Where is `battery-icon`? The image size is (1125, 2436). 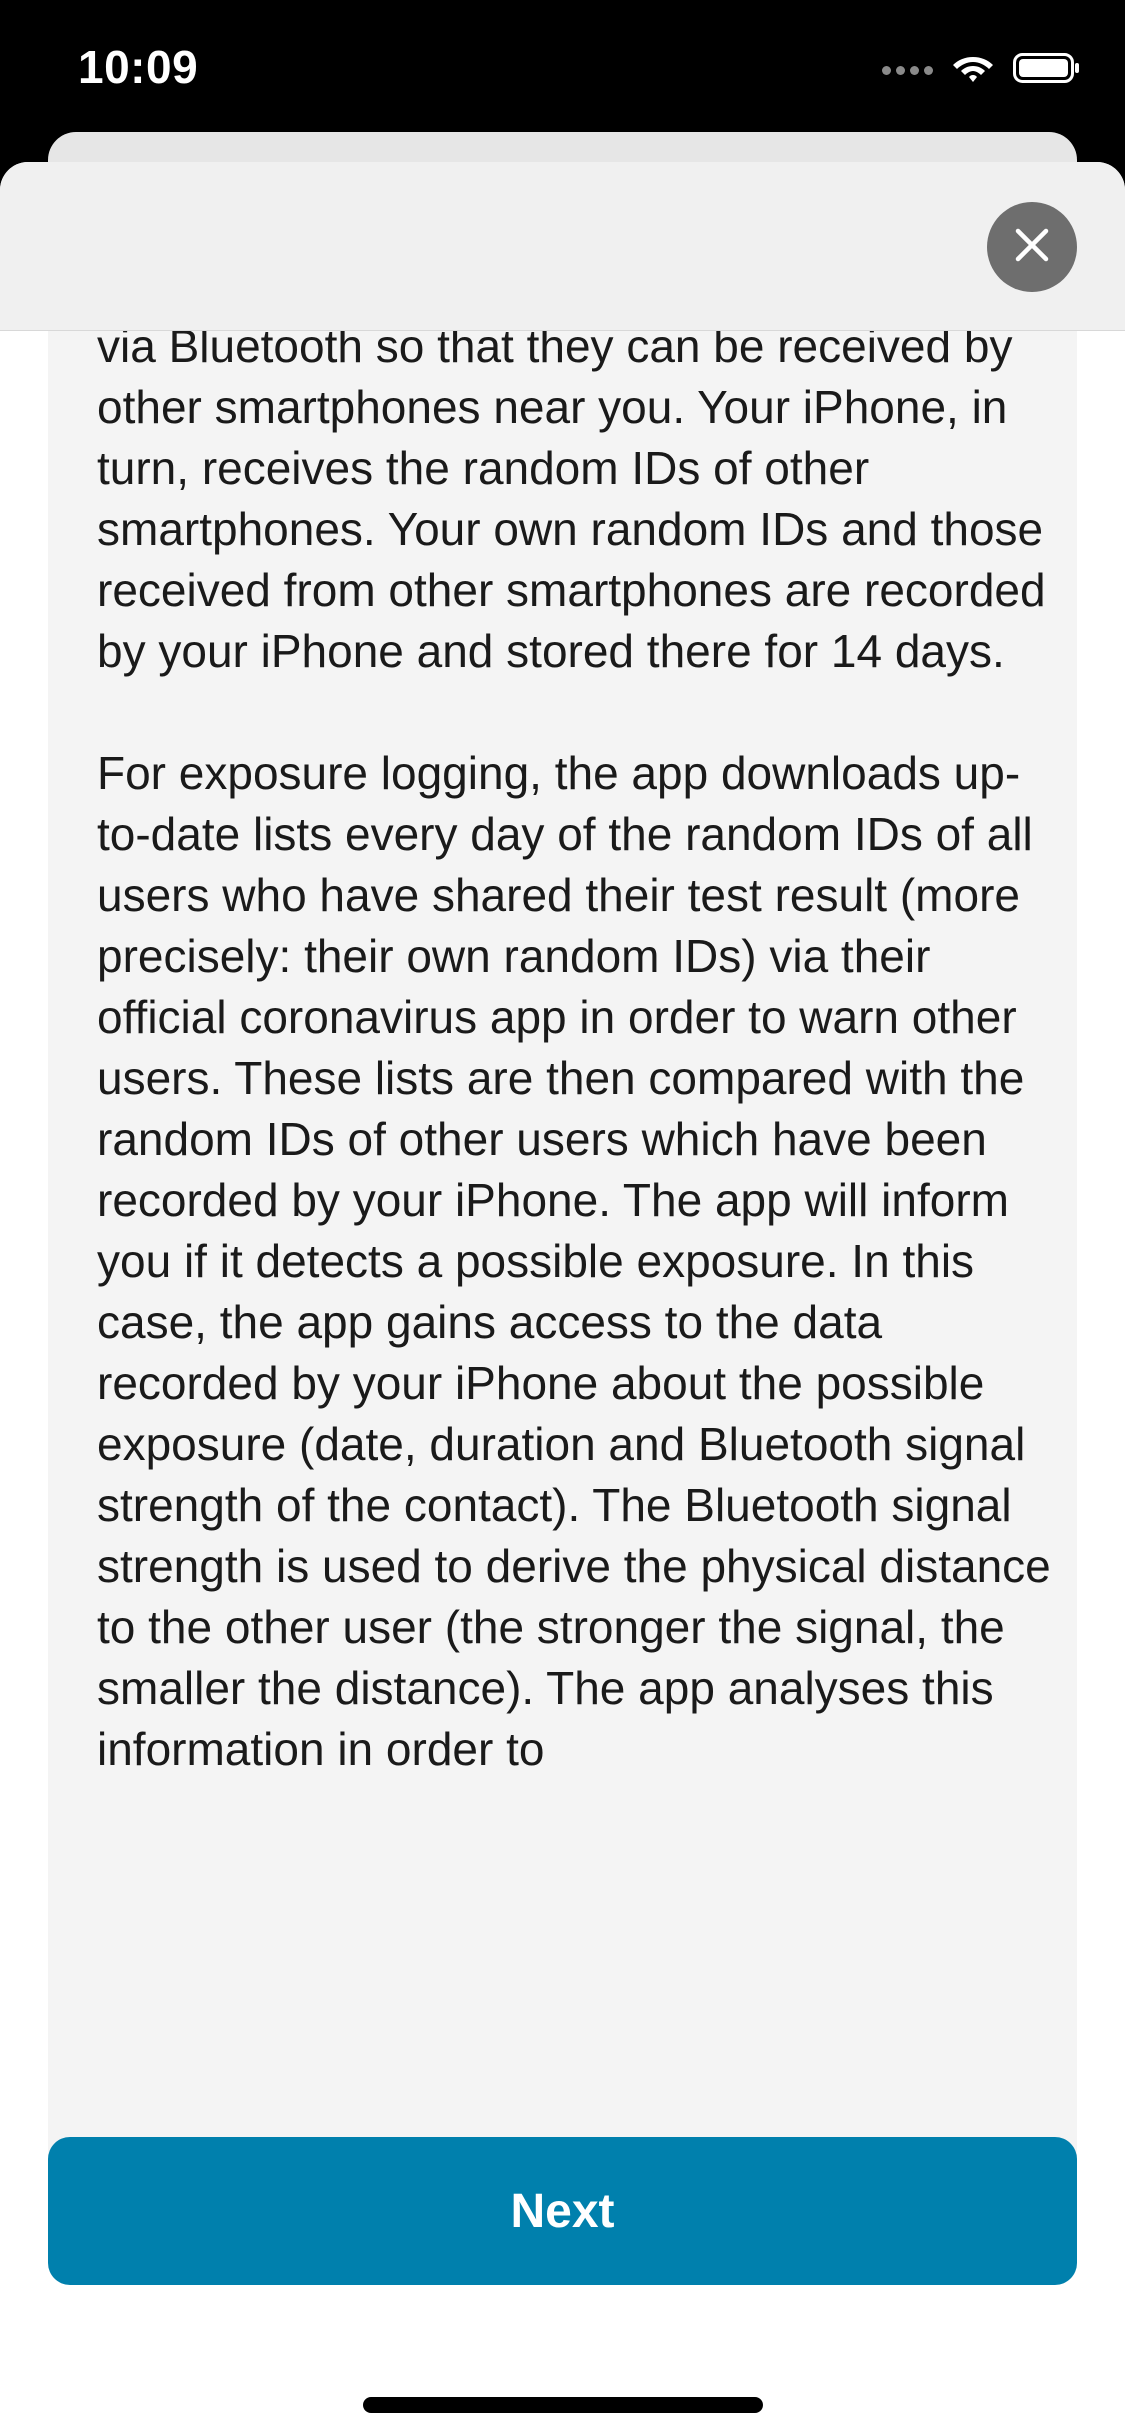
battery-icon is located at coordinates (1047, 70).